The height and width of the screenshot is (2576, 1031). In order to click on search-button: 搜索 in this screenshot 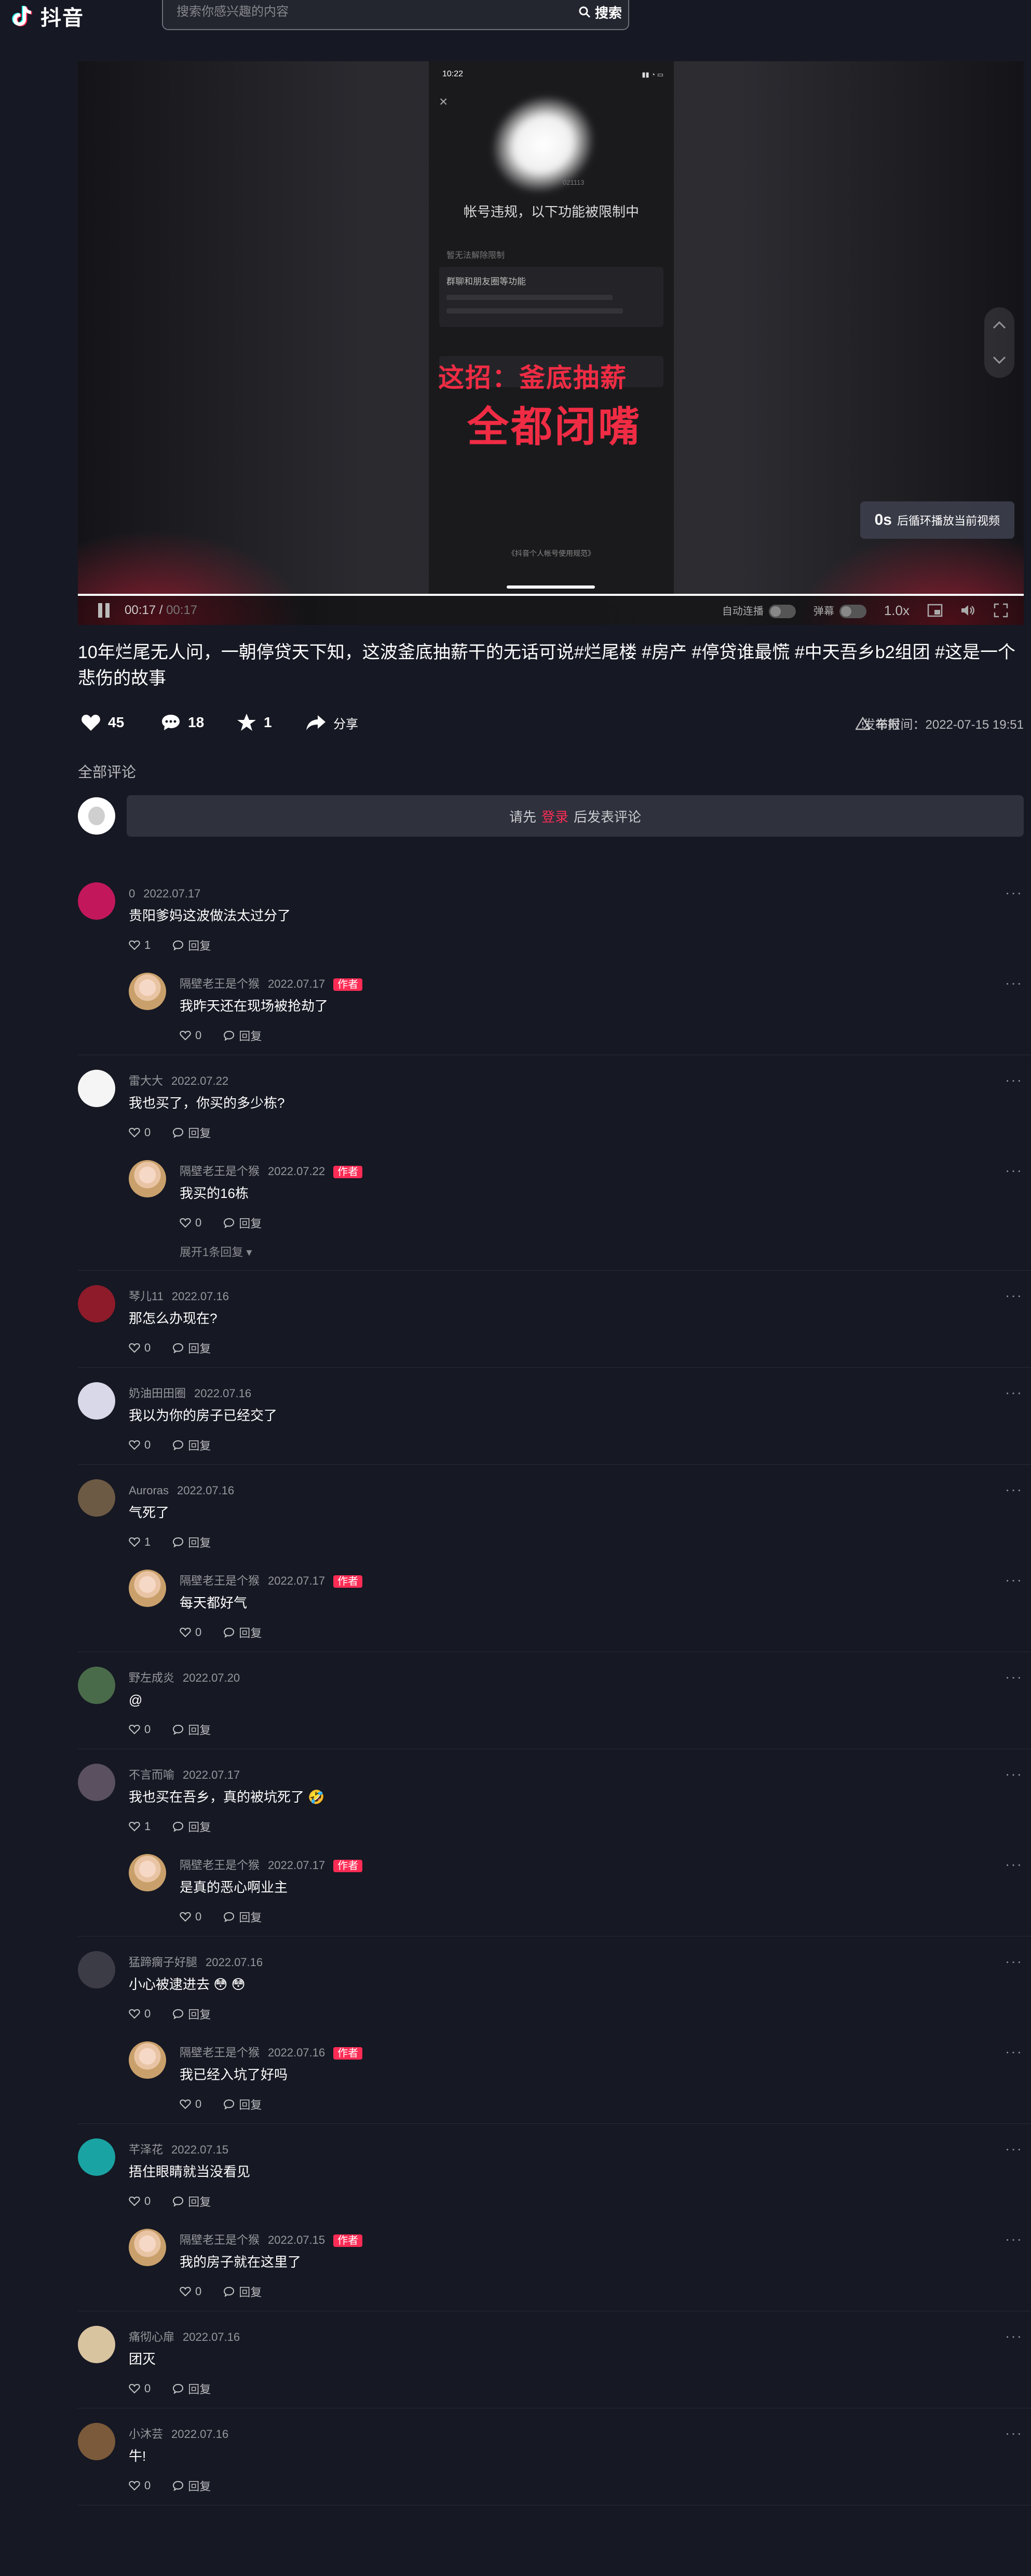, I will do `click(600, 12)`.